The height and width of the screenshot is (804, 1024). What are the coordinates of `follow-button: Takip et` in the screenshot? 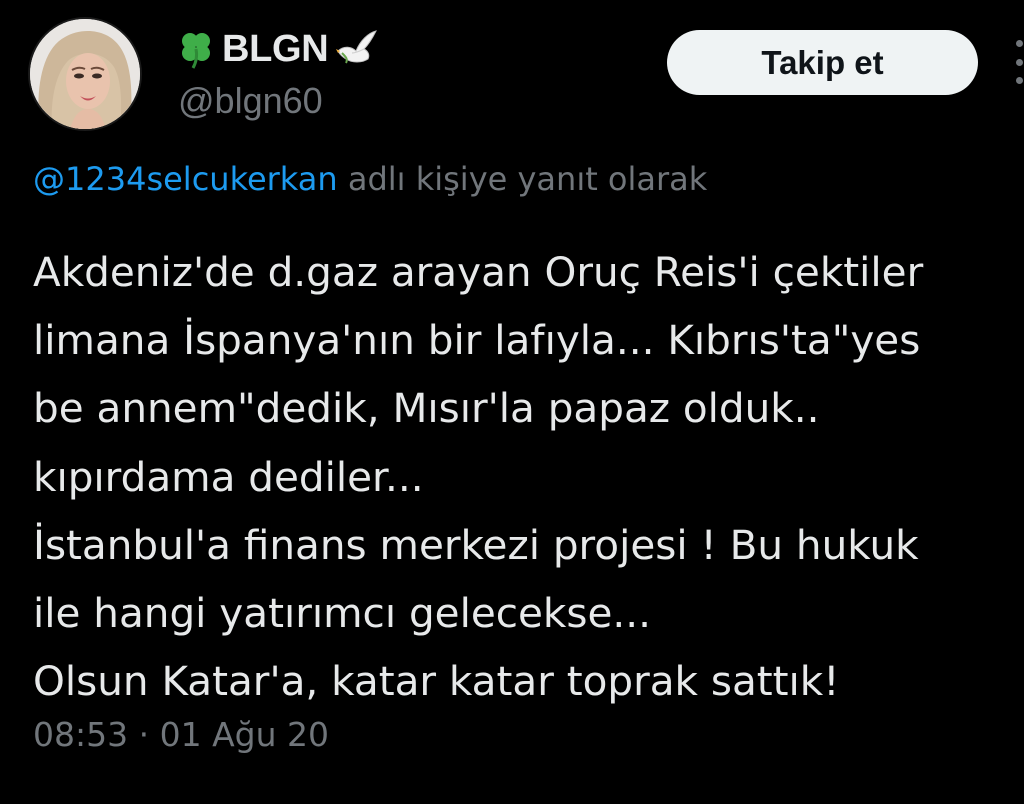 It's located at (822, 62).